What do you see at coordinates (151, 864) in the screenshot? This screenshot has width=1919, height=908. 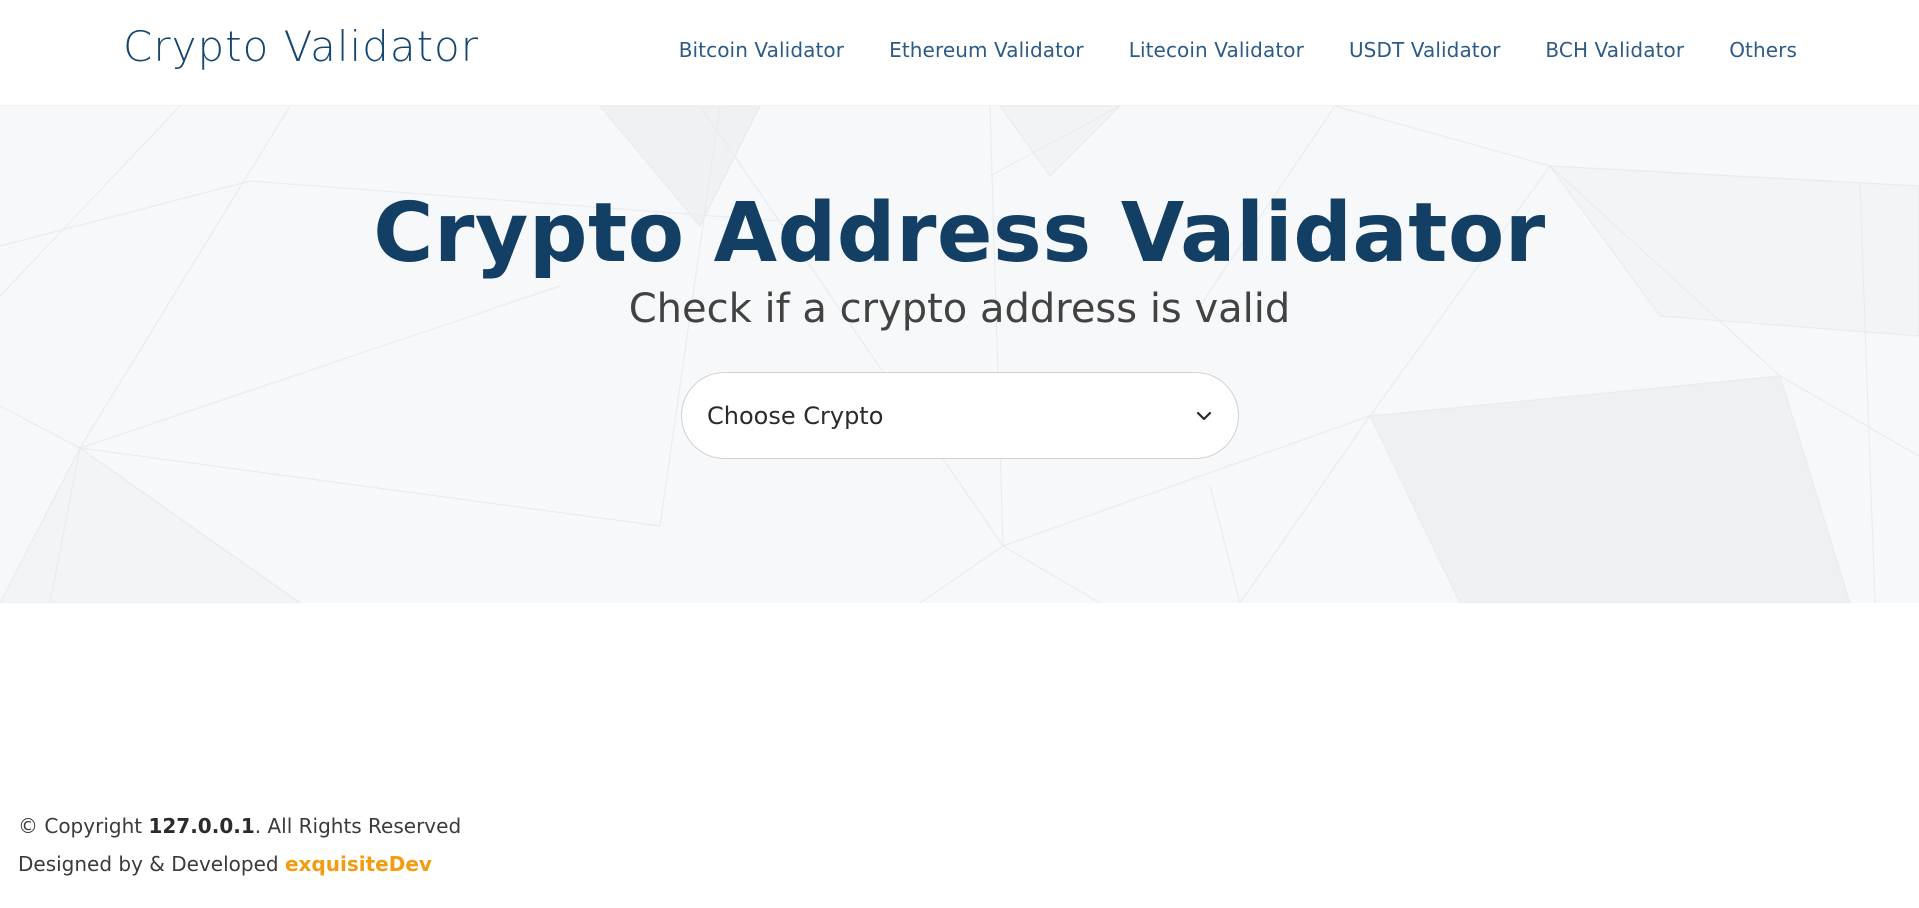 I see `credits-text: Designed by & Developed` at bounding box center [151, 864].